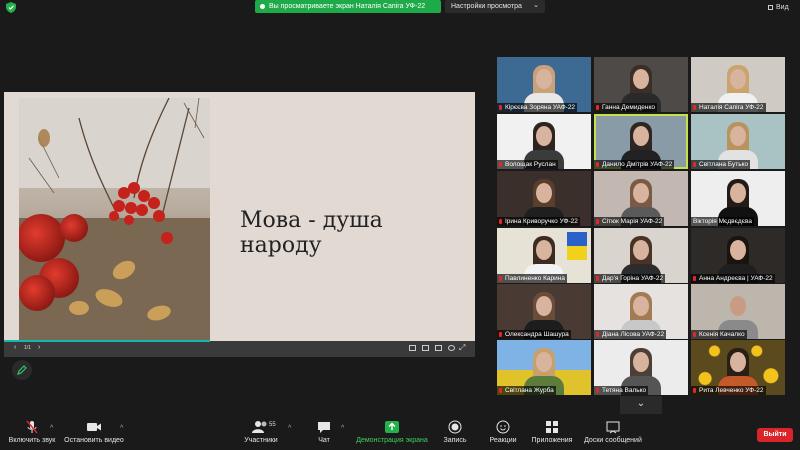  What do you see at coordinates (412, 348) in the screenshot?
I see `subtitles-icon` at bounding box center [412, 348].